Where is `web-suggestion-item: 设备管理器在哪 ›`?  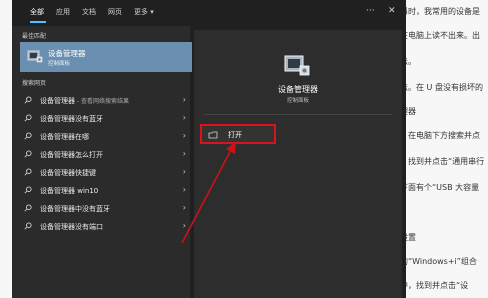 web-suggestion-item: 设备管理器在哪 › is located at coordinates (106, 136).